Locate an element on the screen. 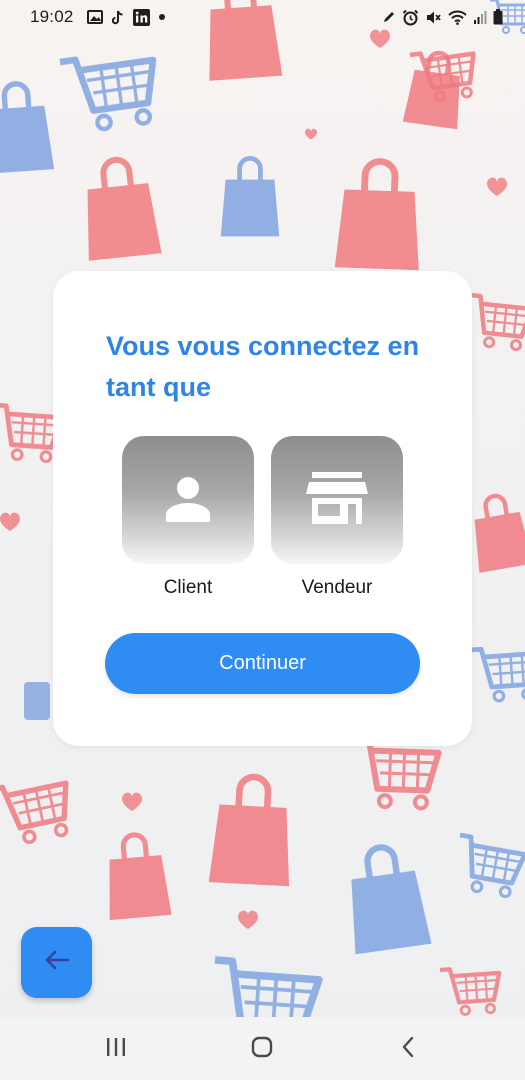 The image size is (525, 1080). system-back-button is located at coordinates (408, 1049).